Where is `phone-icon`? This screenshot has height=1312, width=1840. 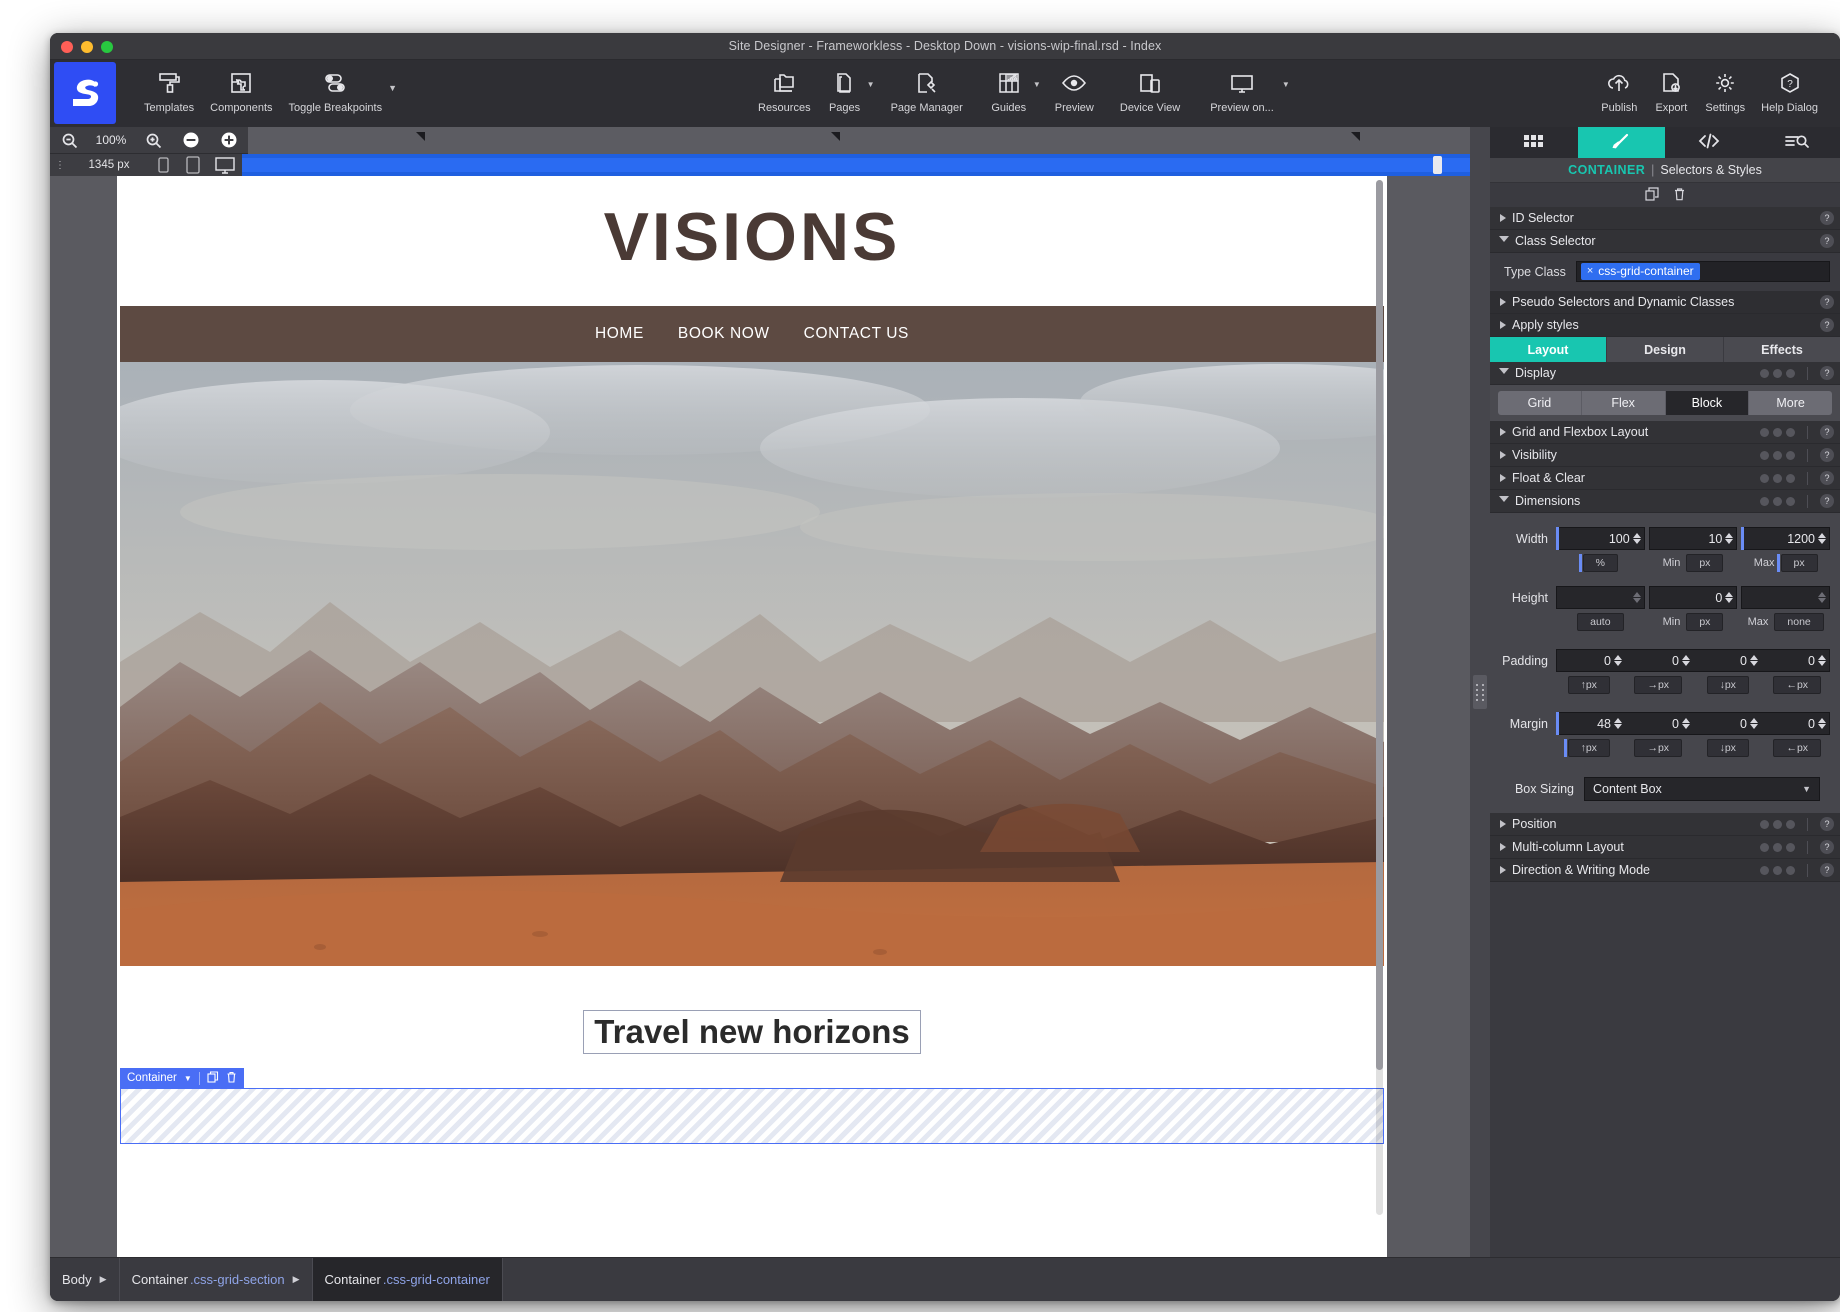
phone-icon is located at coordinates (163, 165).